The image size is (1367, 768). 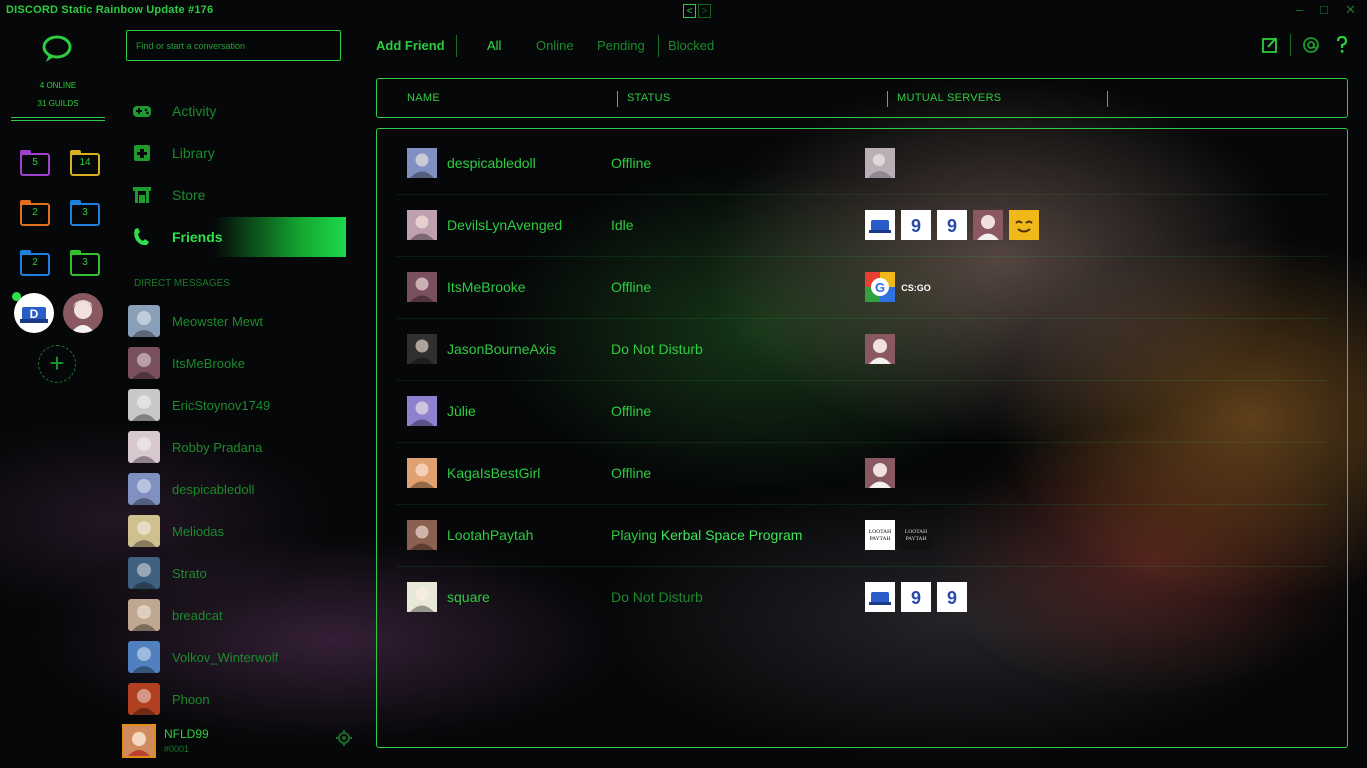 What do you see at coordinates (1324, 9) in the screenshot?
I see `maximize-button: □` at bounding box center [1324, 9].